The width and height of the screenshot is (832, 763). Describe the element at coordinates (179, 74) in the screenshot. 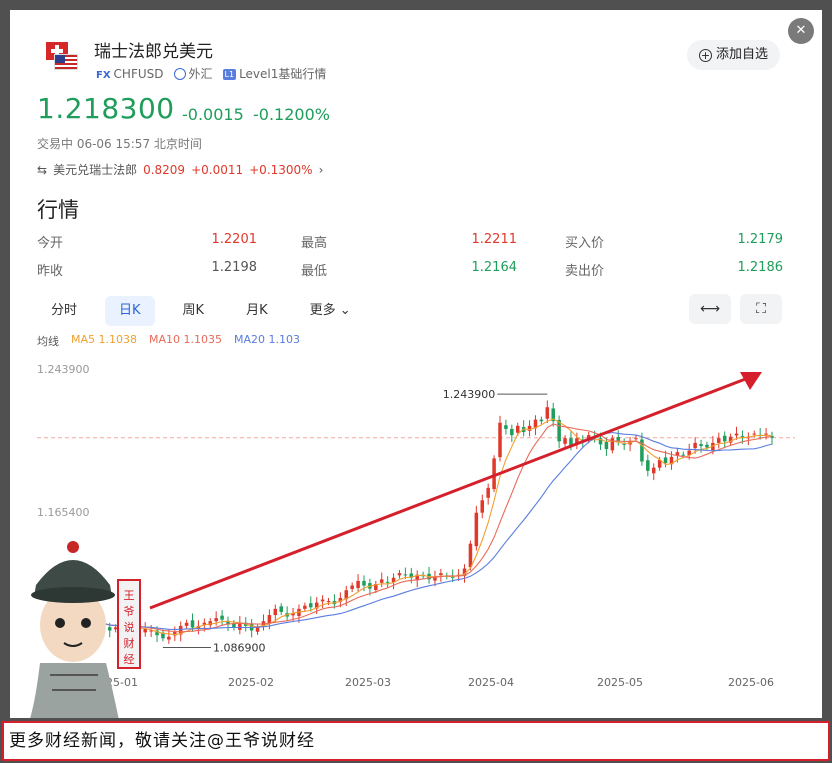

I see `globe-icon` at that location.